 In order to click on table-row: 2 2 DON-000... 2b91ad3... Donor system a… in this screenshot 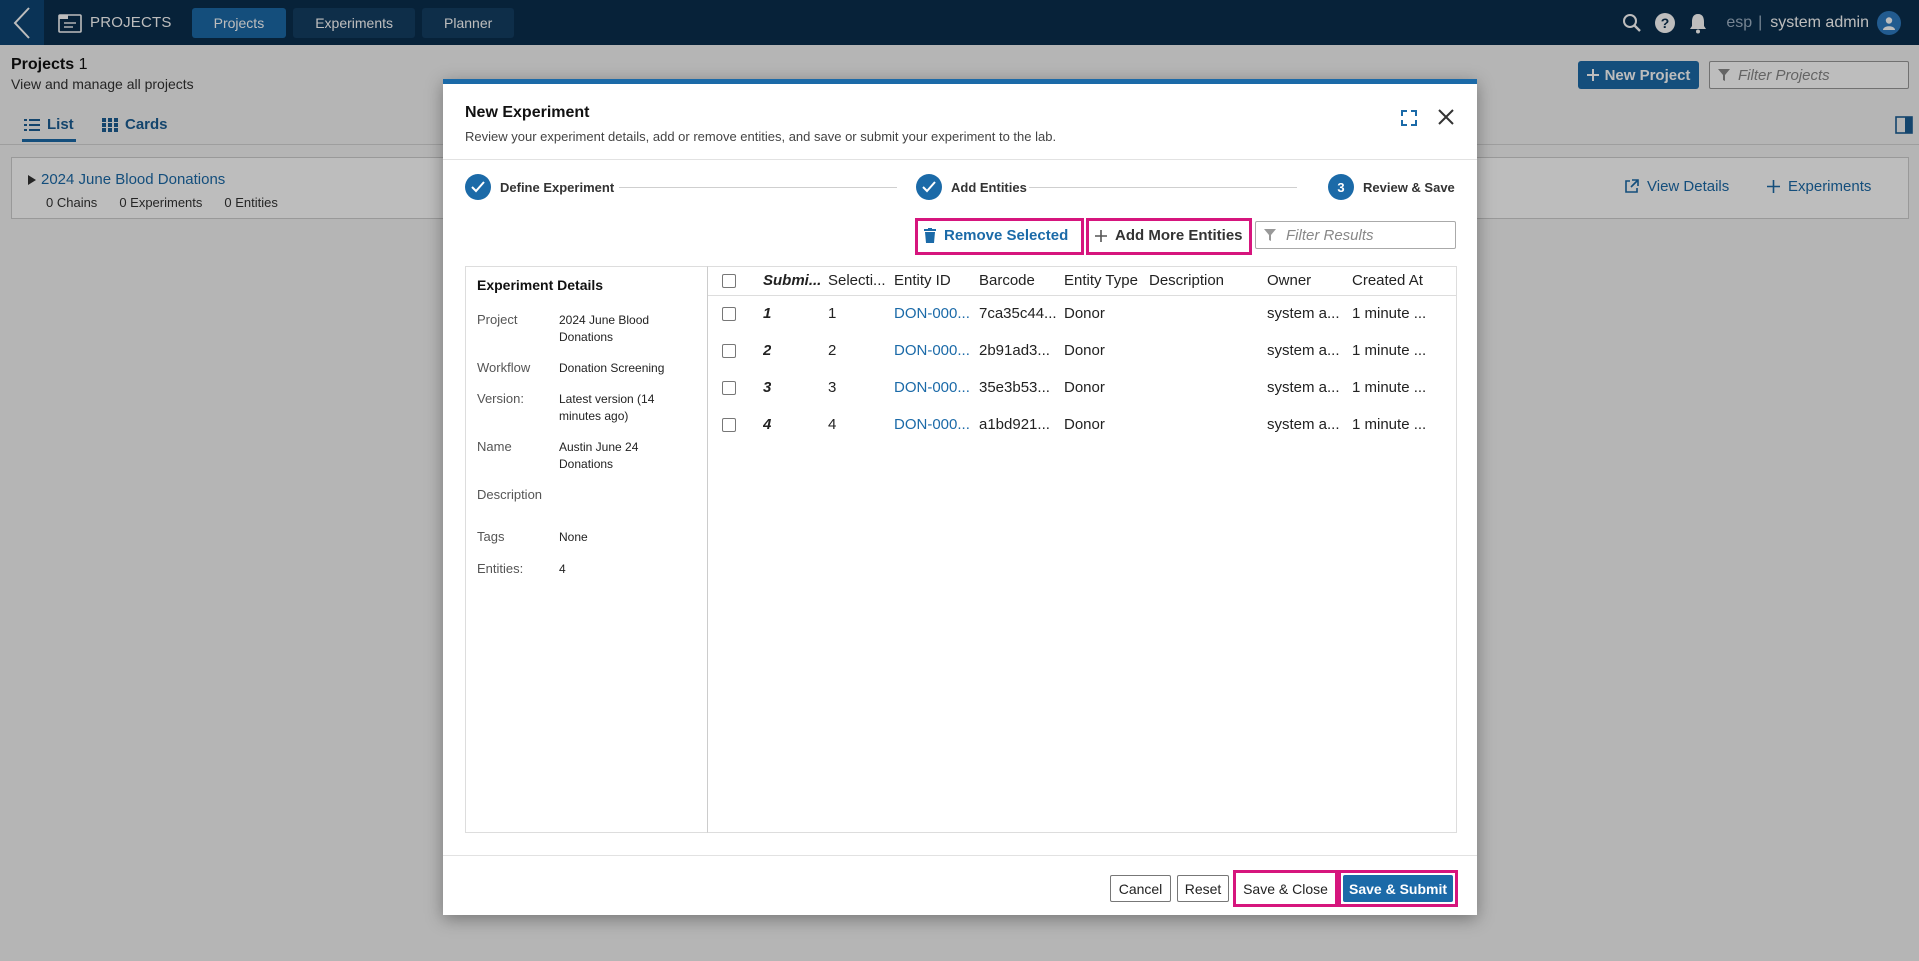, I will do `click(1082, 351)`.